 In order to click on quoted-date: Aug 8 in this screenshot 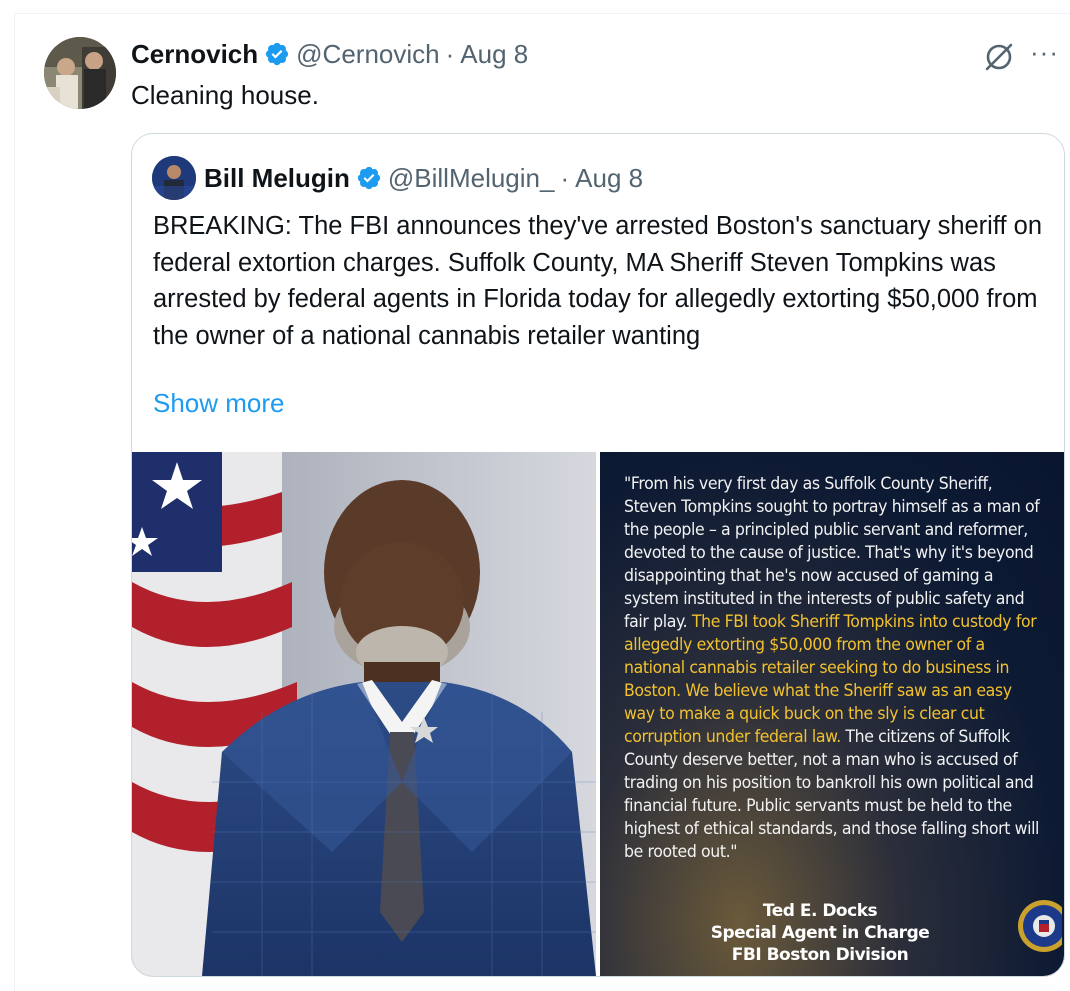, I will do `click(609, 178)`.